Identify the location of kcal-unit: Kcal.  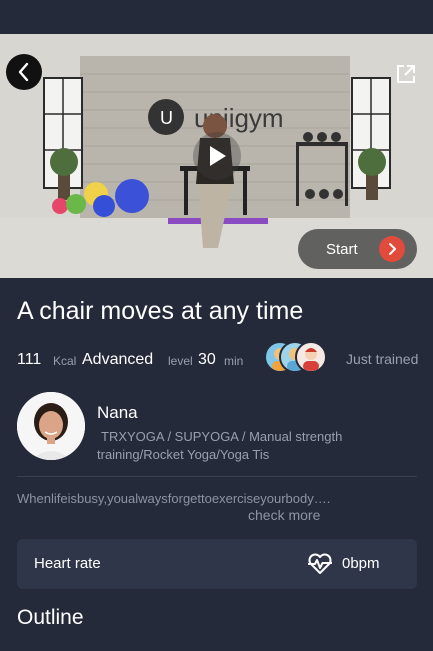
(65, 361).